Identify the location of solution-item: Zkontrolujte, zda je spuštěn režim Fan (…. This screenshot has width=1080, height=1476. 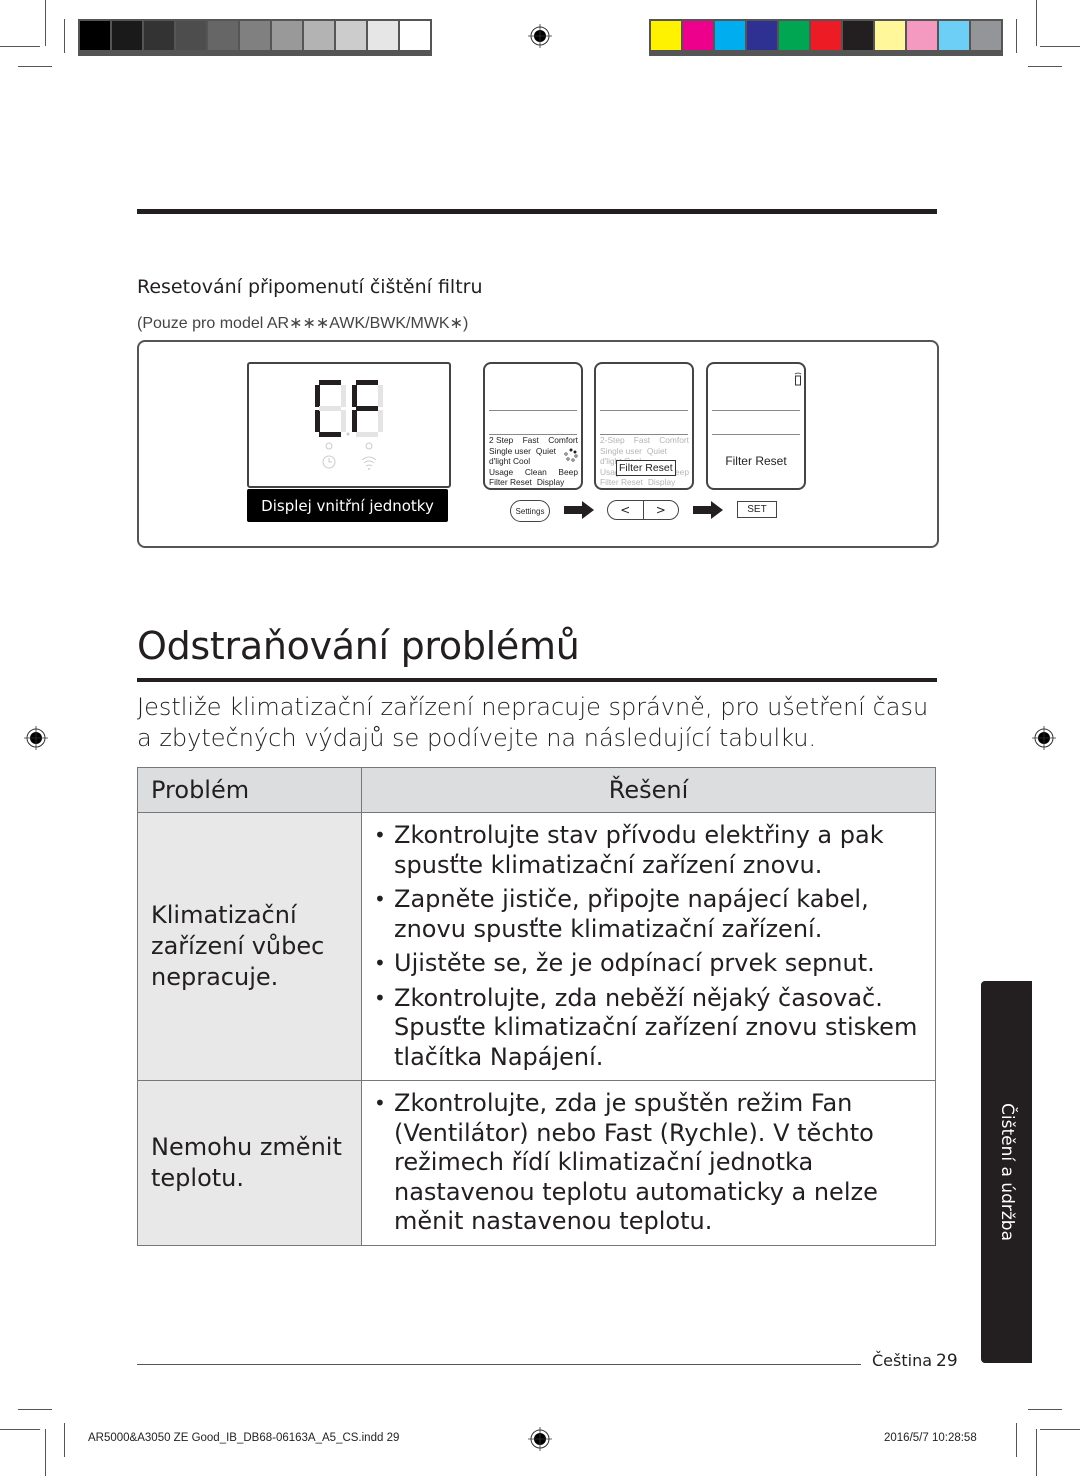
(650, 1163).